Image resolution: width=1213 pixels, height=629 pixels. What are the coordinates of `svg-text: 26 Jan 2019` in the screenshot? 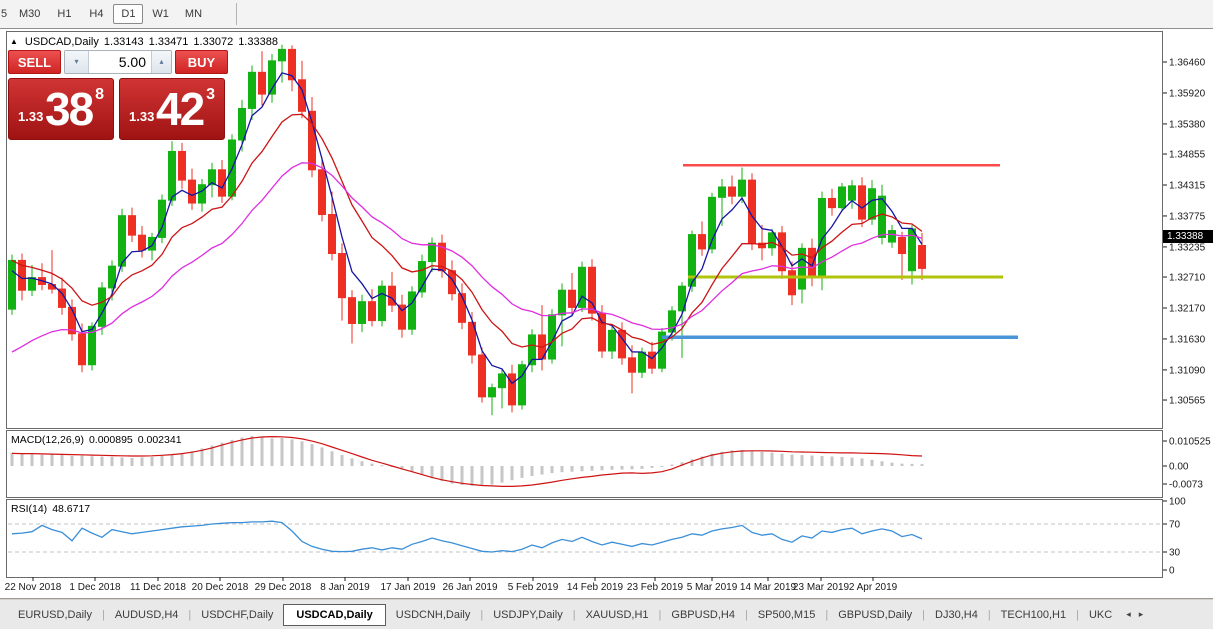 It's located at (469, 587).